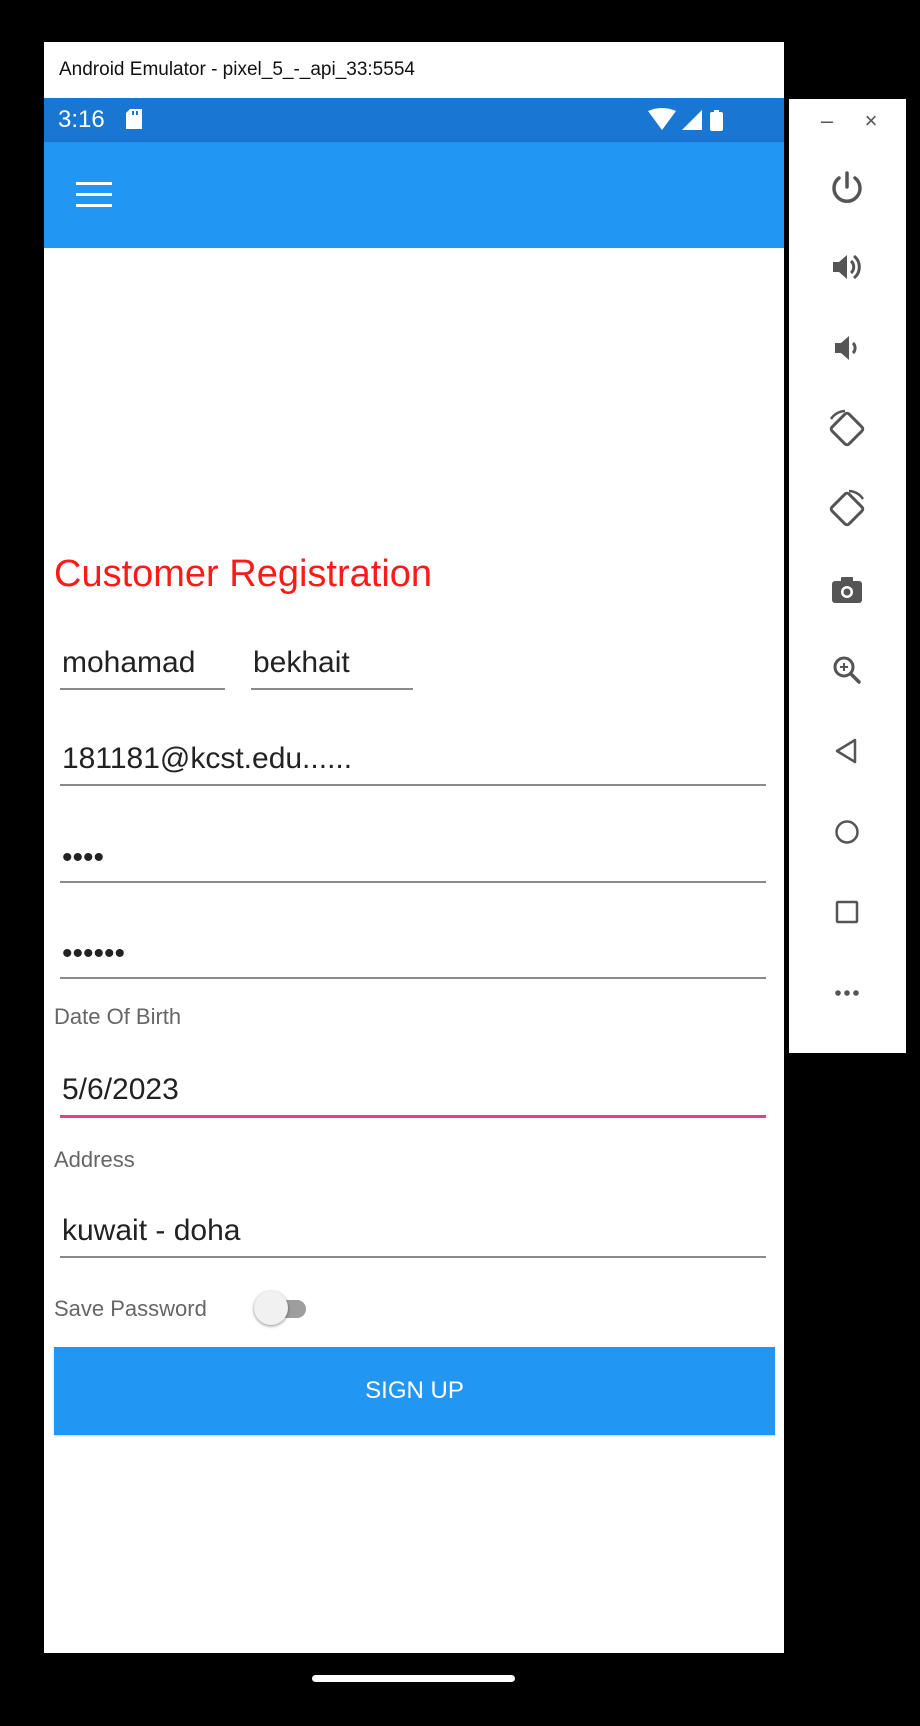  I want to click on volume-up-icon, so click(847, 267).